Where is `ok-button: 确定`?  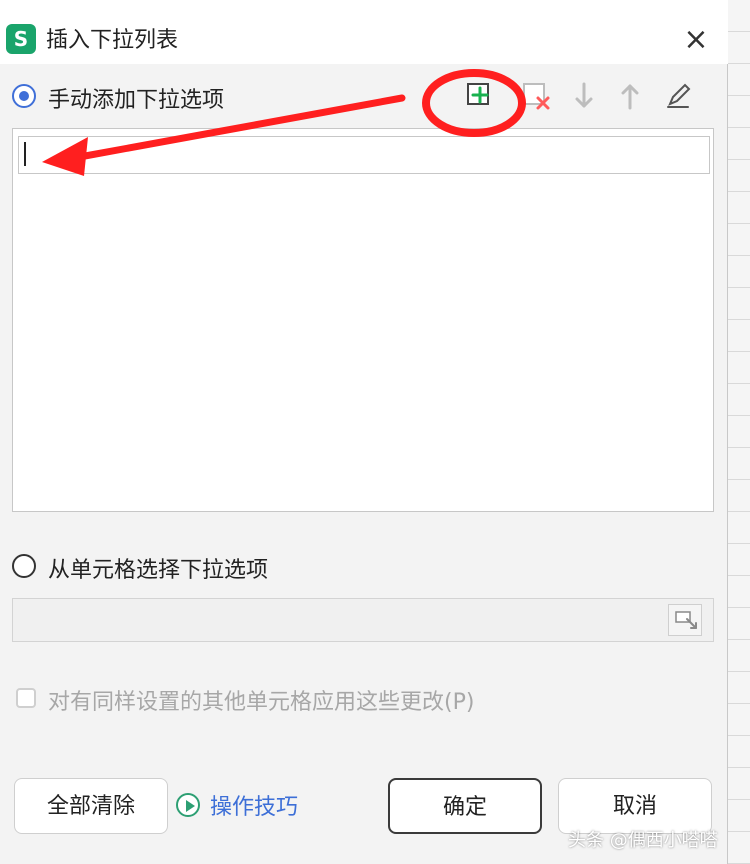 ok-button: 确定 is located at coordinates (465, 806).